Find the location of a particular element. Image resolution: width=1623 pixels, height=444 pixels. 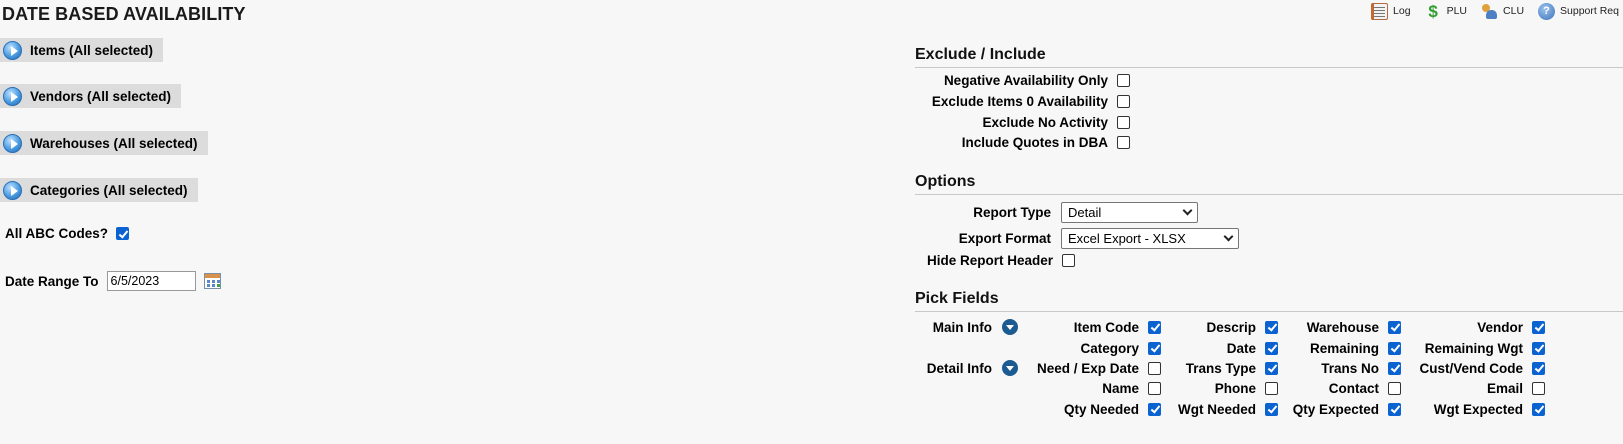

pick-field-label: Need / Exp Date is located at coordinates (1087, 368).